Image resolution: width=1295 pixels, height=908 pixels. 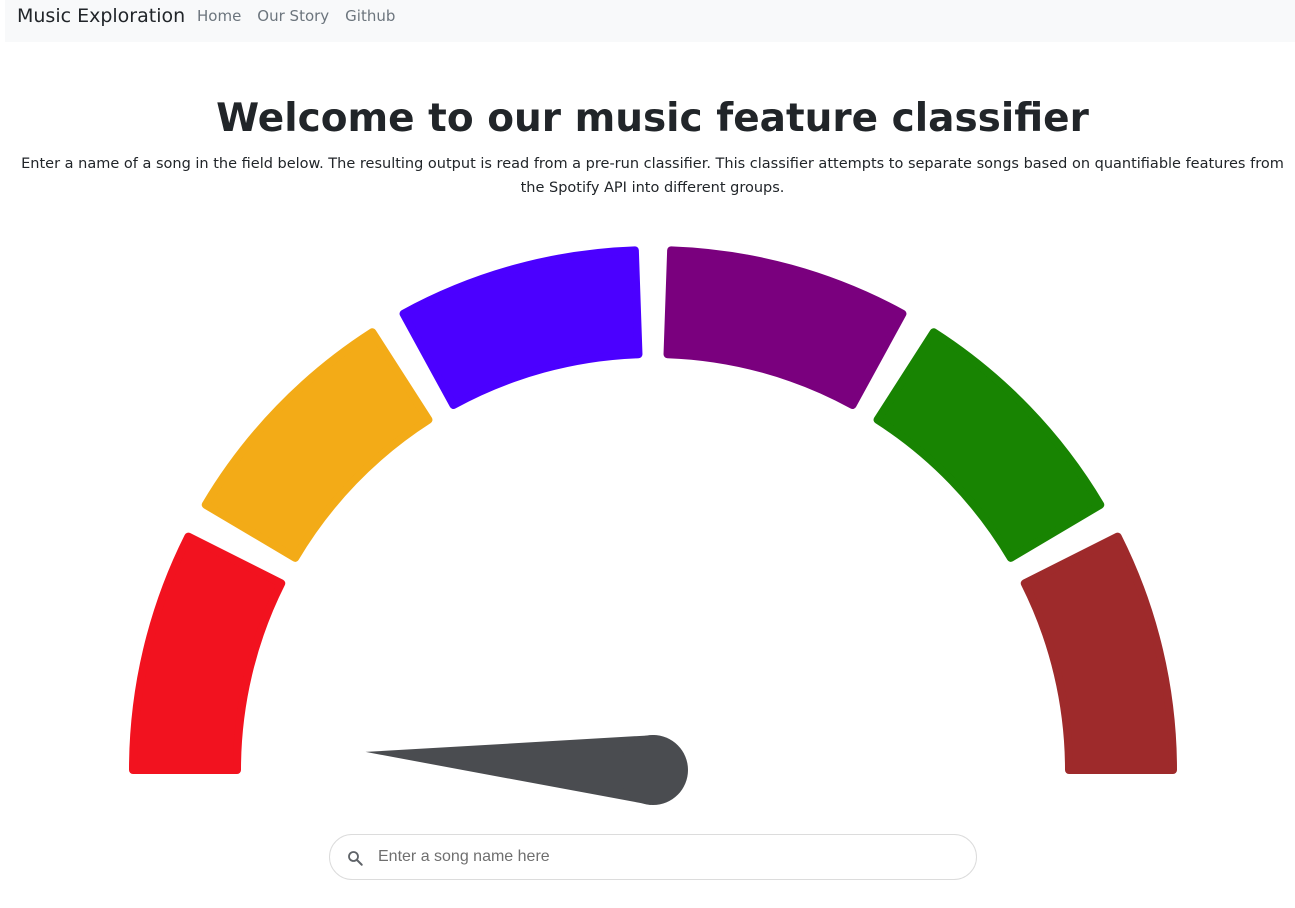 What do you see at coordinates (653, 770) in the screenshot?
I see `gauge-needle-hub` at bounding box center [653, 770].